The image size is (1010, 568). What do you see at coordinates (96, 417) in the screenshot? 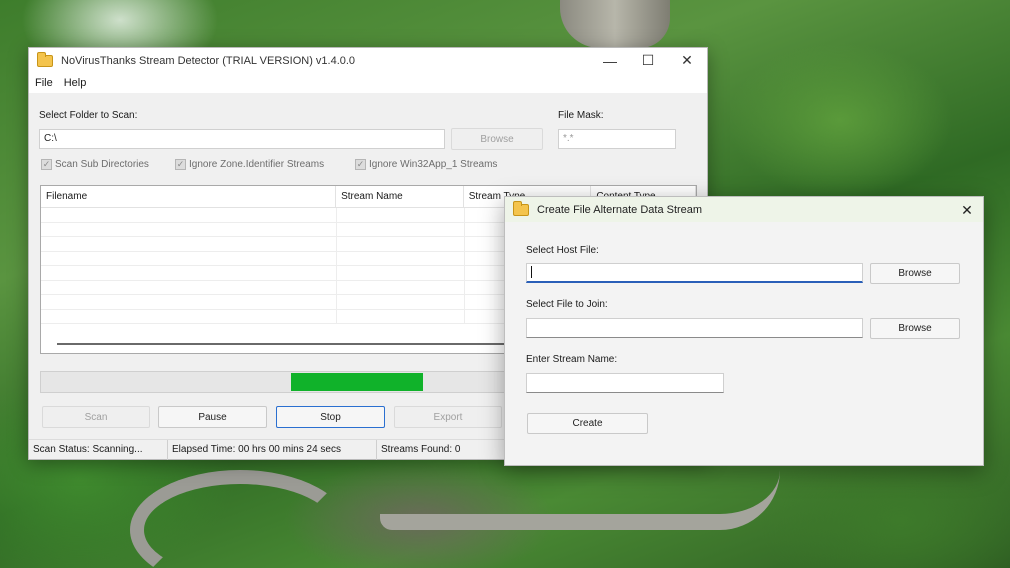
I see `scan-button: Scan` at bounding box center [96, 417].